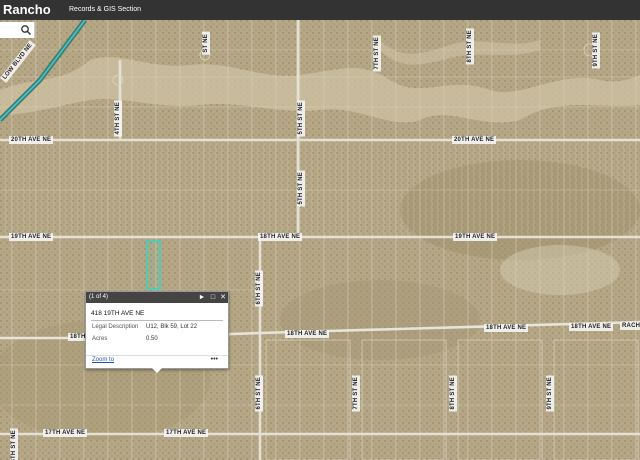  I want to click on road-label-top-st: ST NE, so click(206, 43).